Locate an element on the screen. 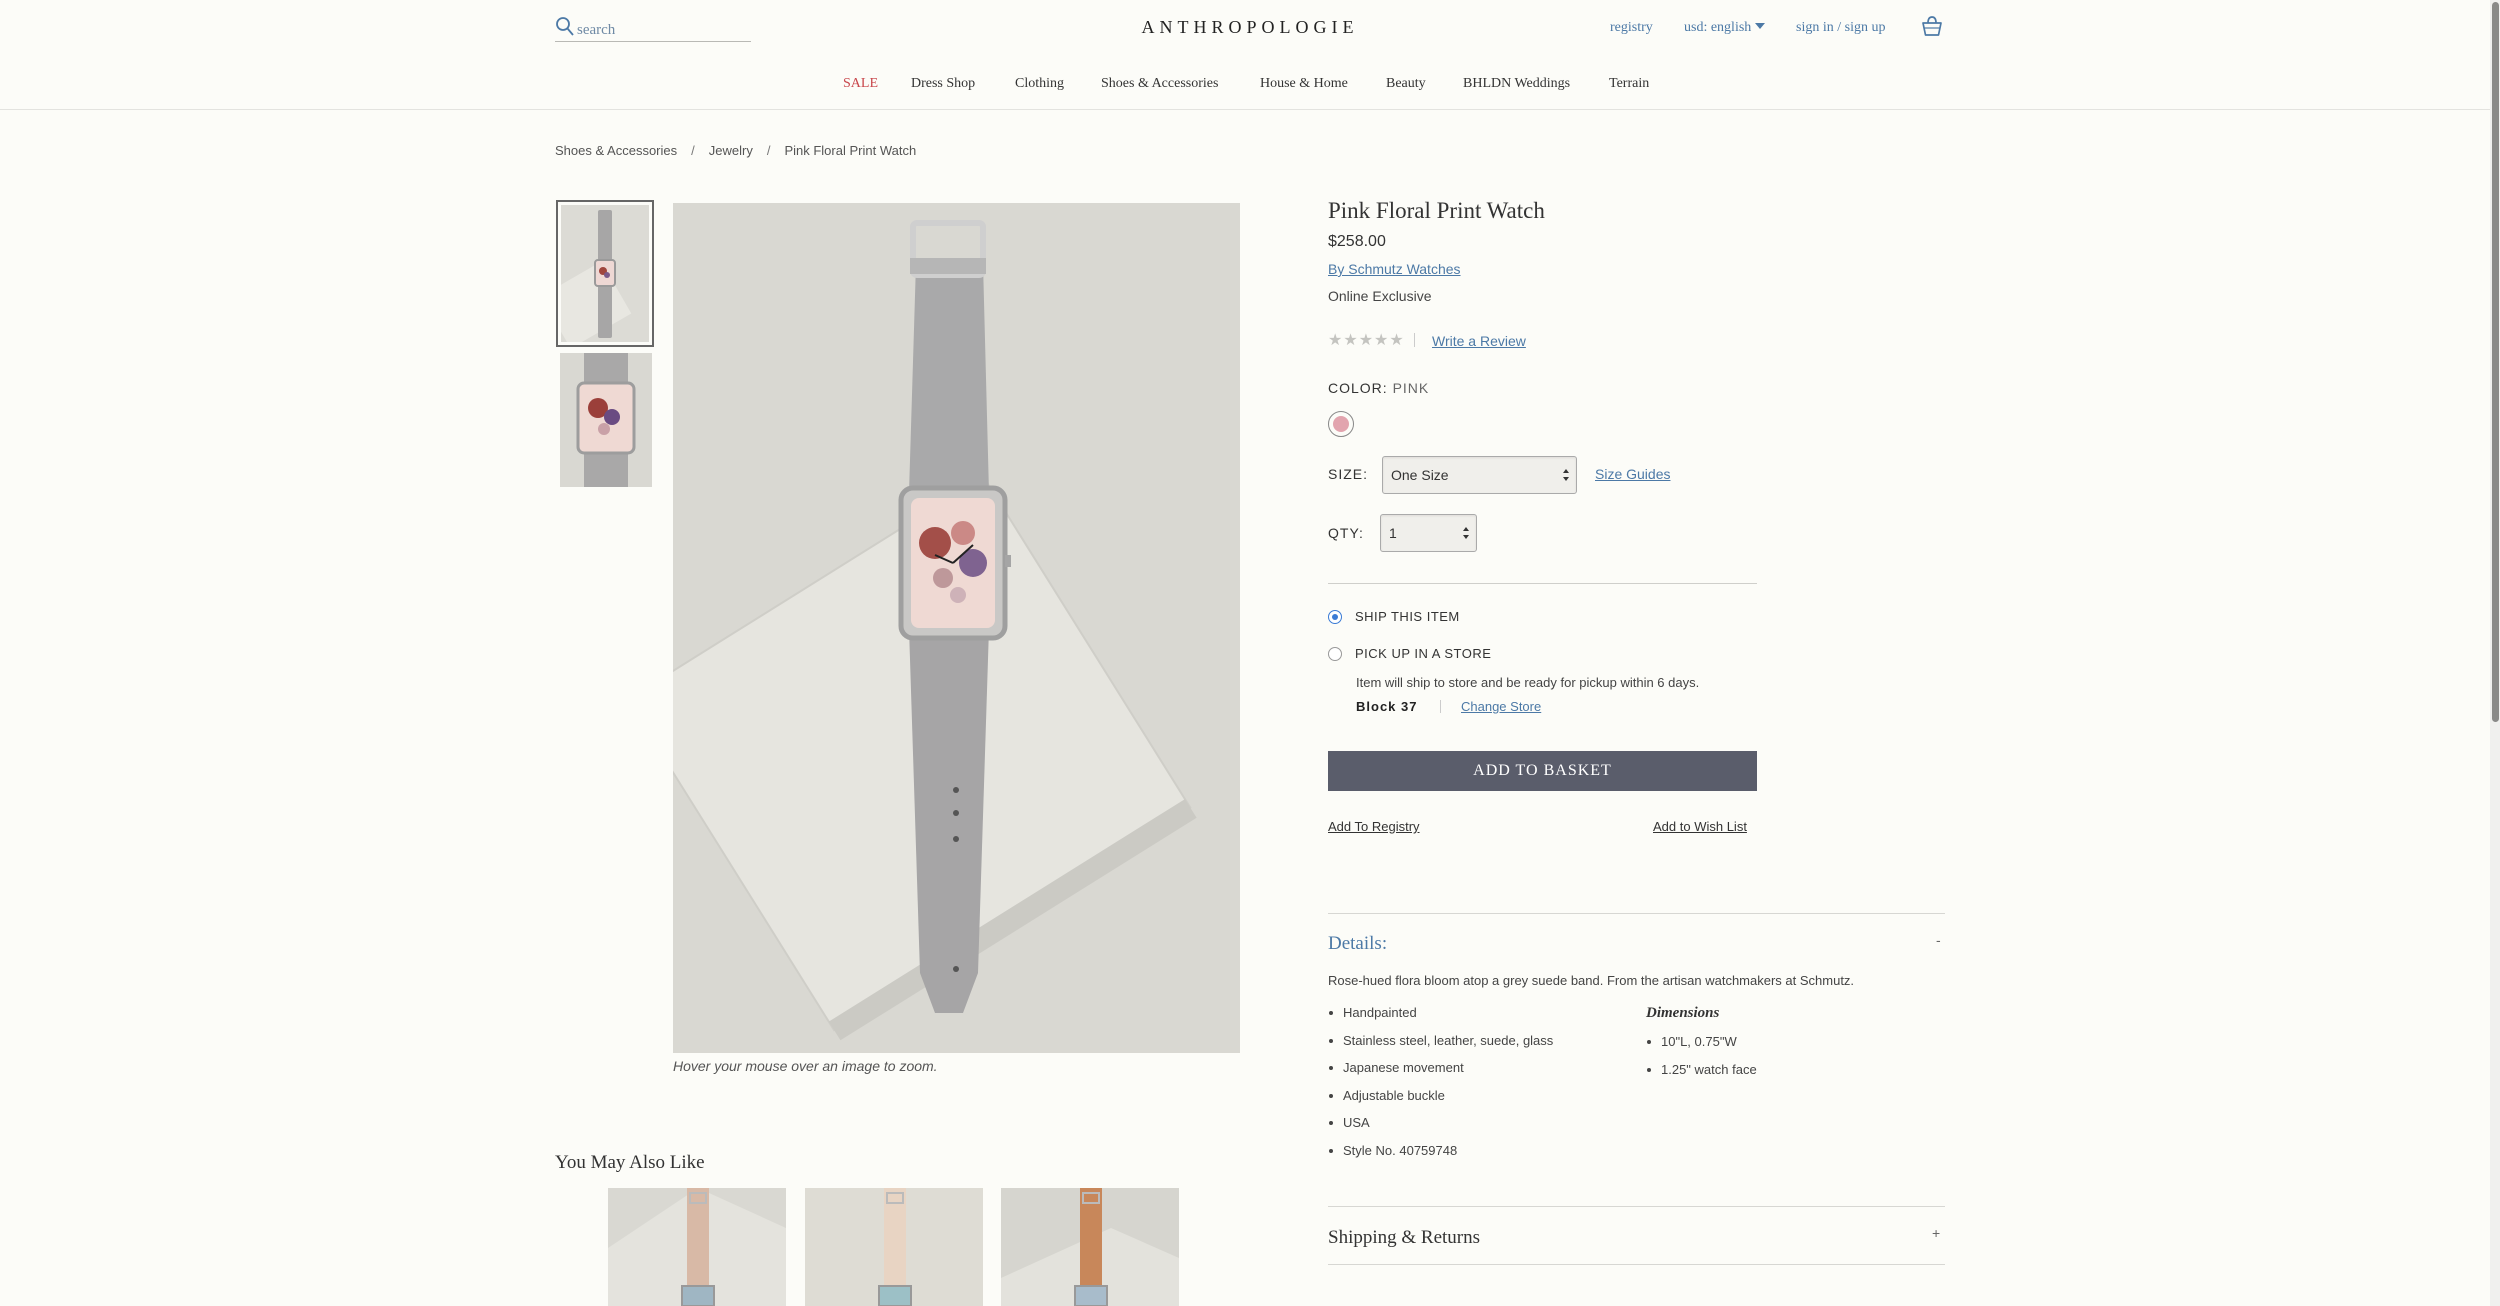  product-title: Pink Floral Print Watch is located at coordinates (1436, 210).